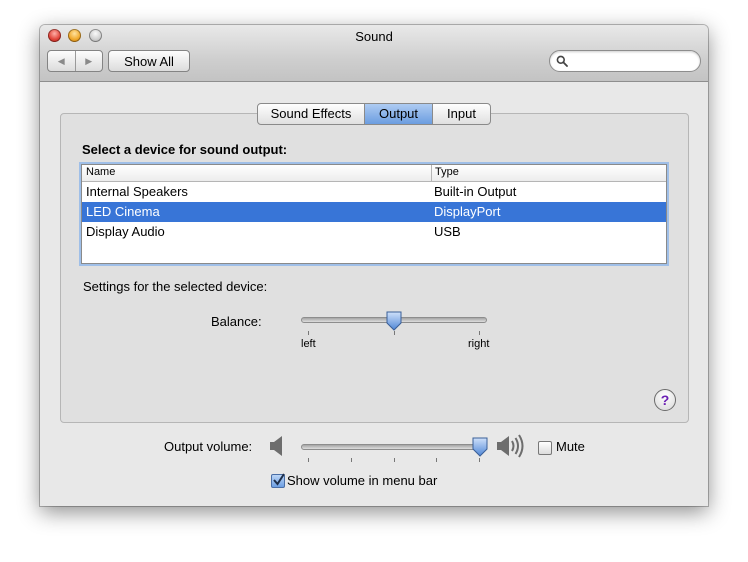  I want to click on tab-sound-effects: Sound Effects, so click(311, 114).